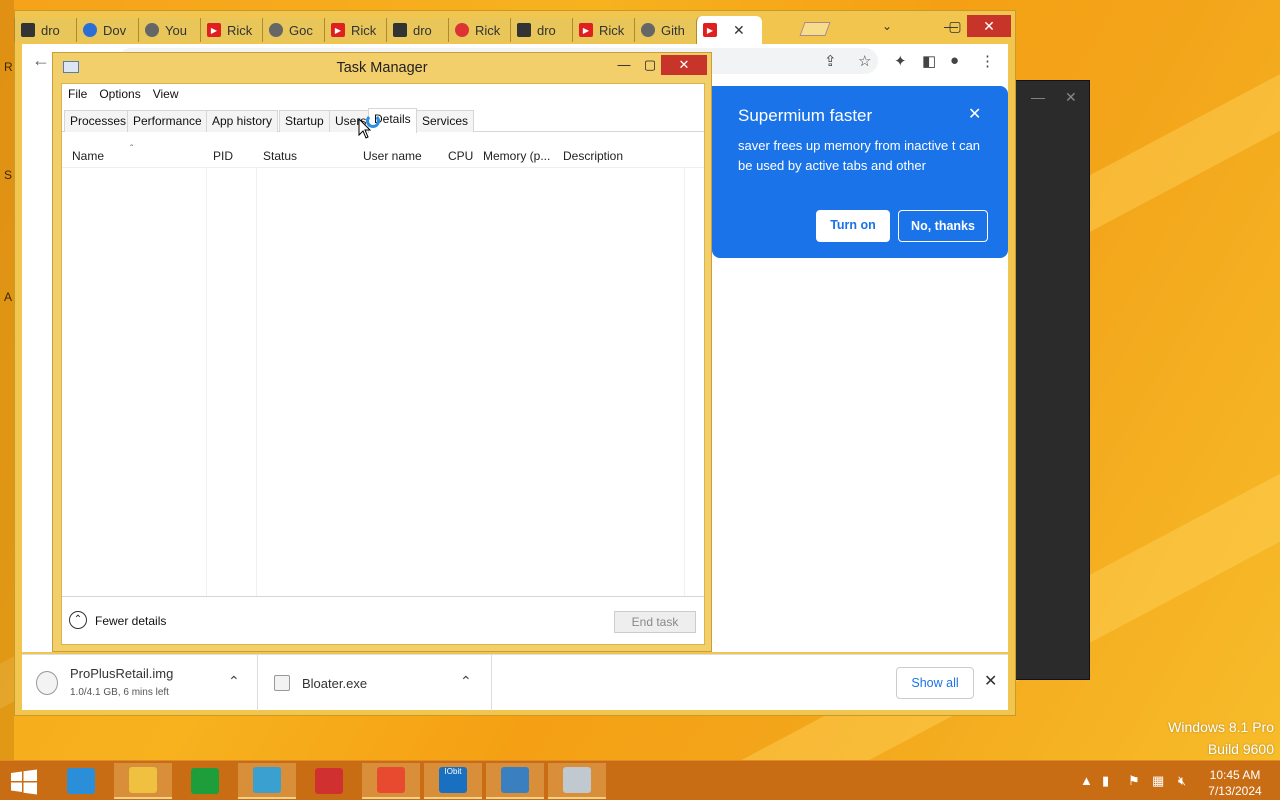 The height and width of the screenshot is (800, 1280). Describe the element at coordinates (887, 26) in the screenshot. I see `tab-search-button: ⌄` at that location.